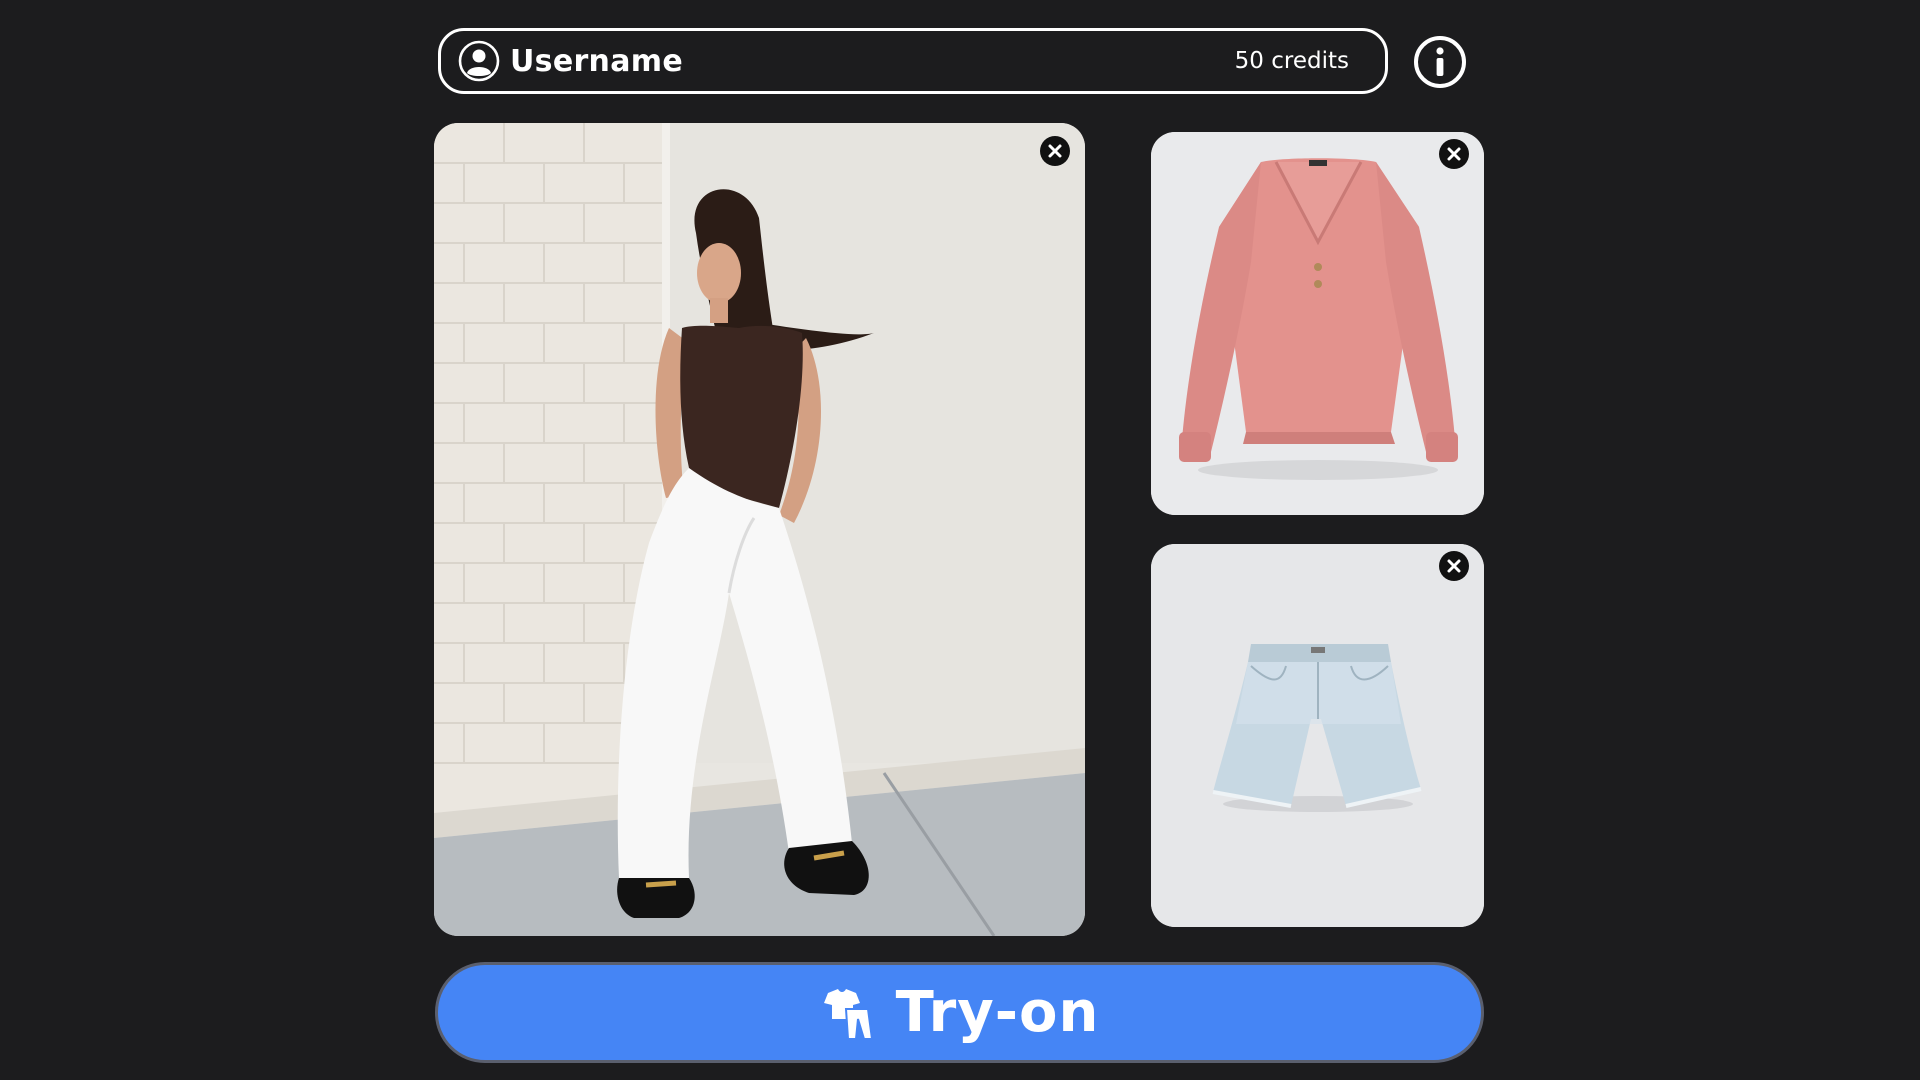 The width and height of the screenshot is (1920, 1080). Describe the element at coordinates (479, 61) in the screenshot. I see `user-avatar-icon` at that location.